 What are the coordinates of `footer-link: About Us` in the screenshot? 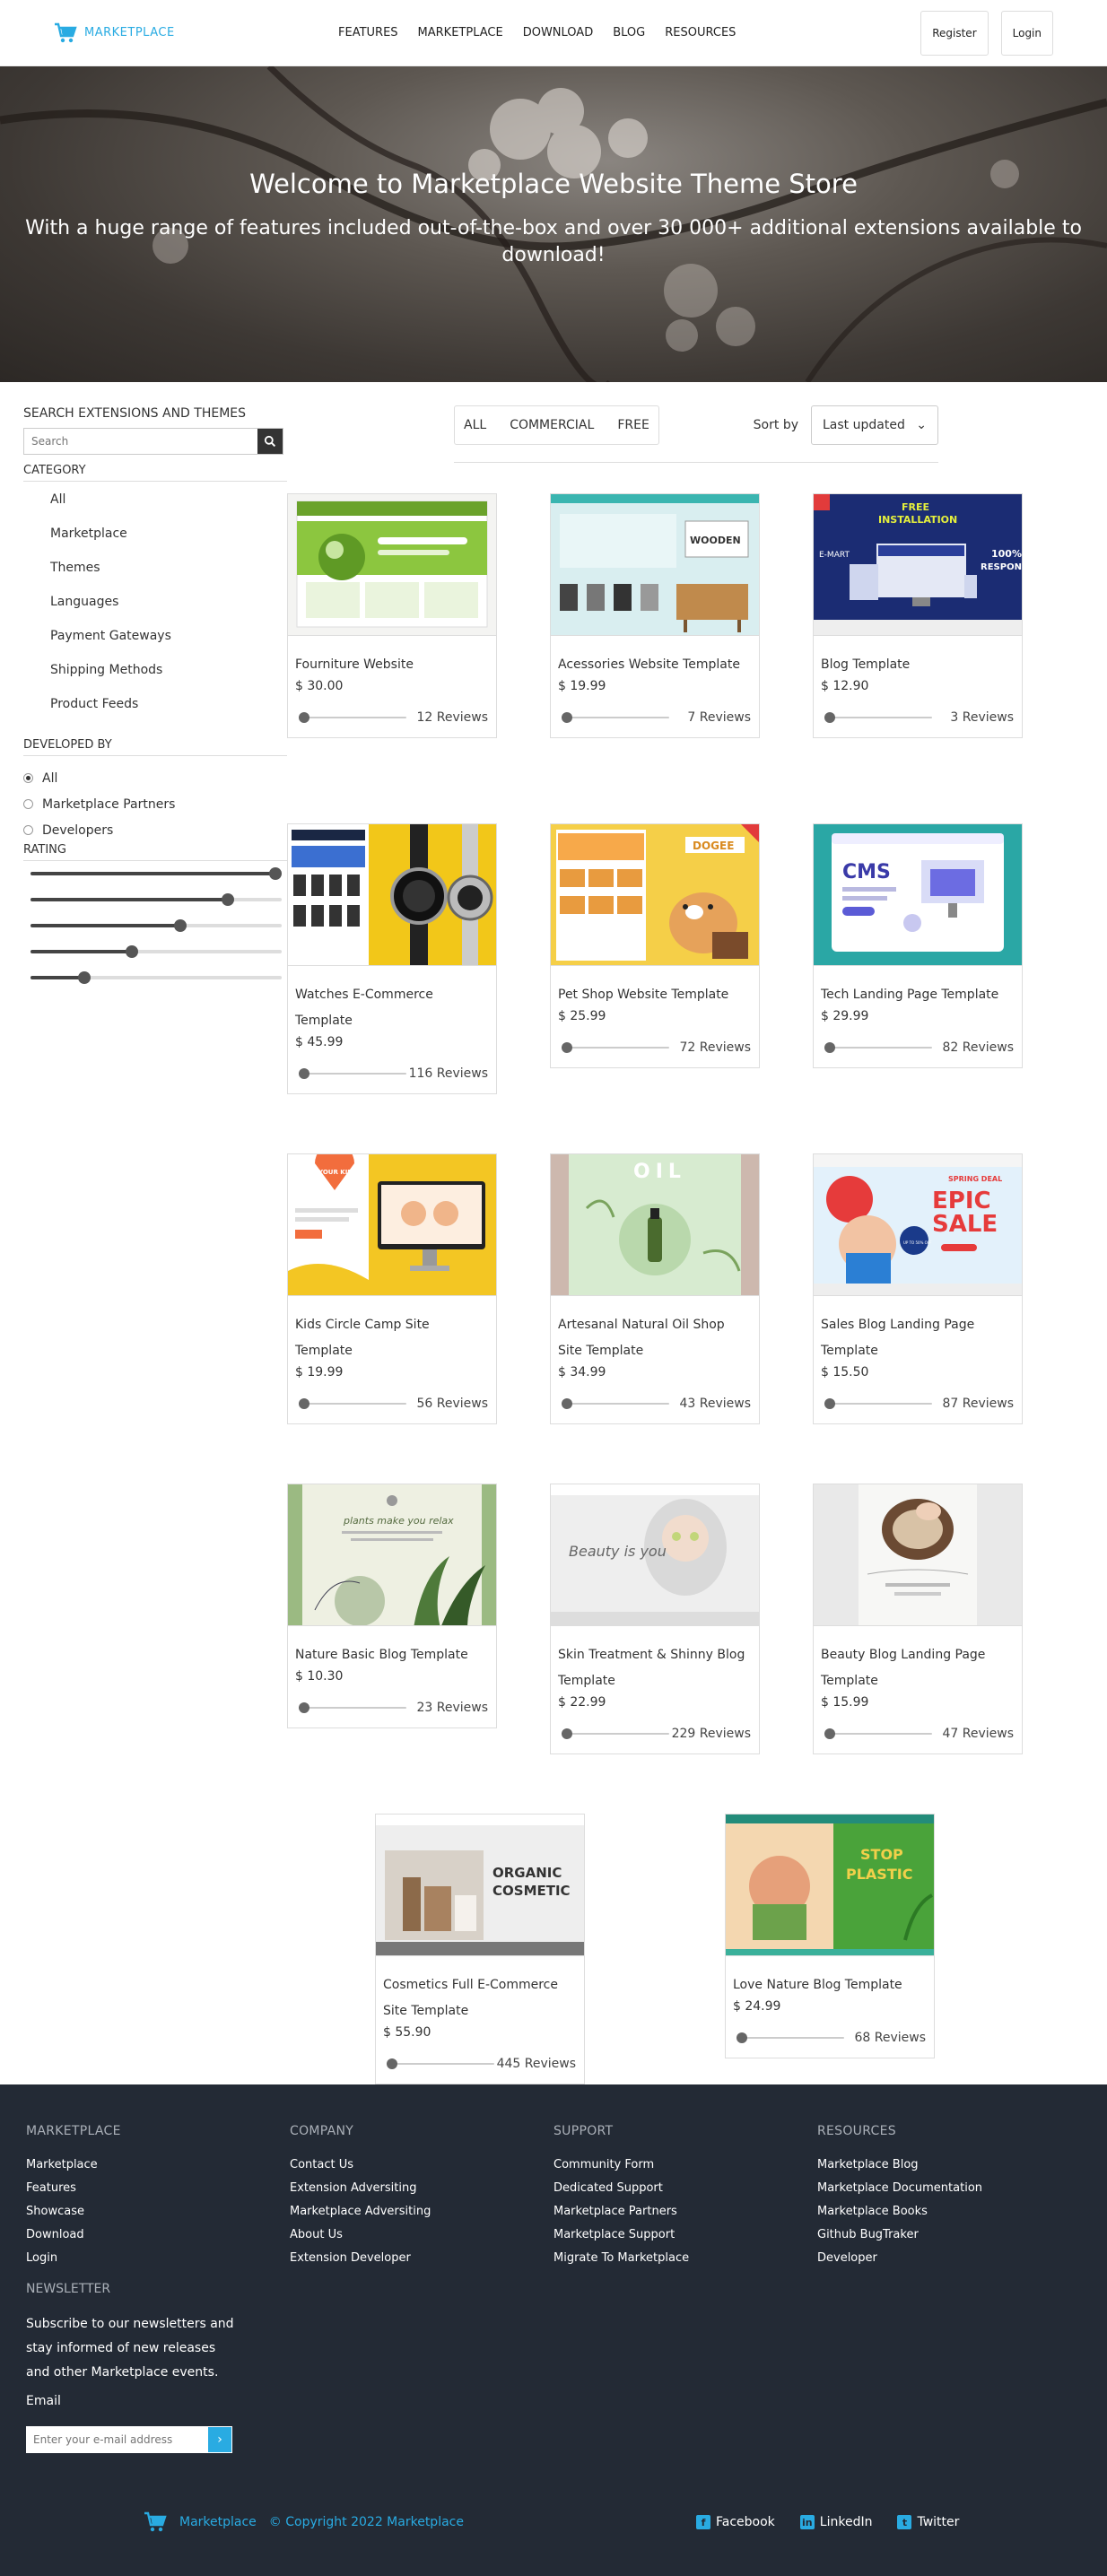 It's located at (422, 2239).